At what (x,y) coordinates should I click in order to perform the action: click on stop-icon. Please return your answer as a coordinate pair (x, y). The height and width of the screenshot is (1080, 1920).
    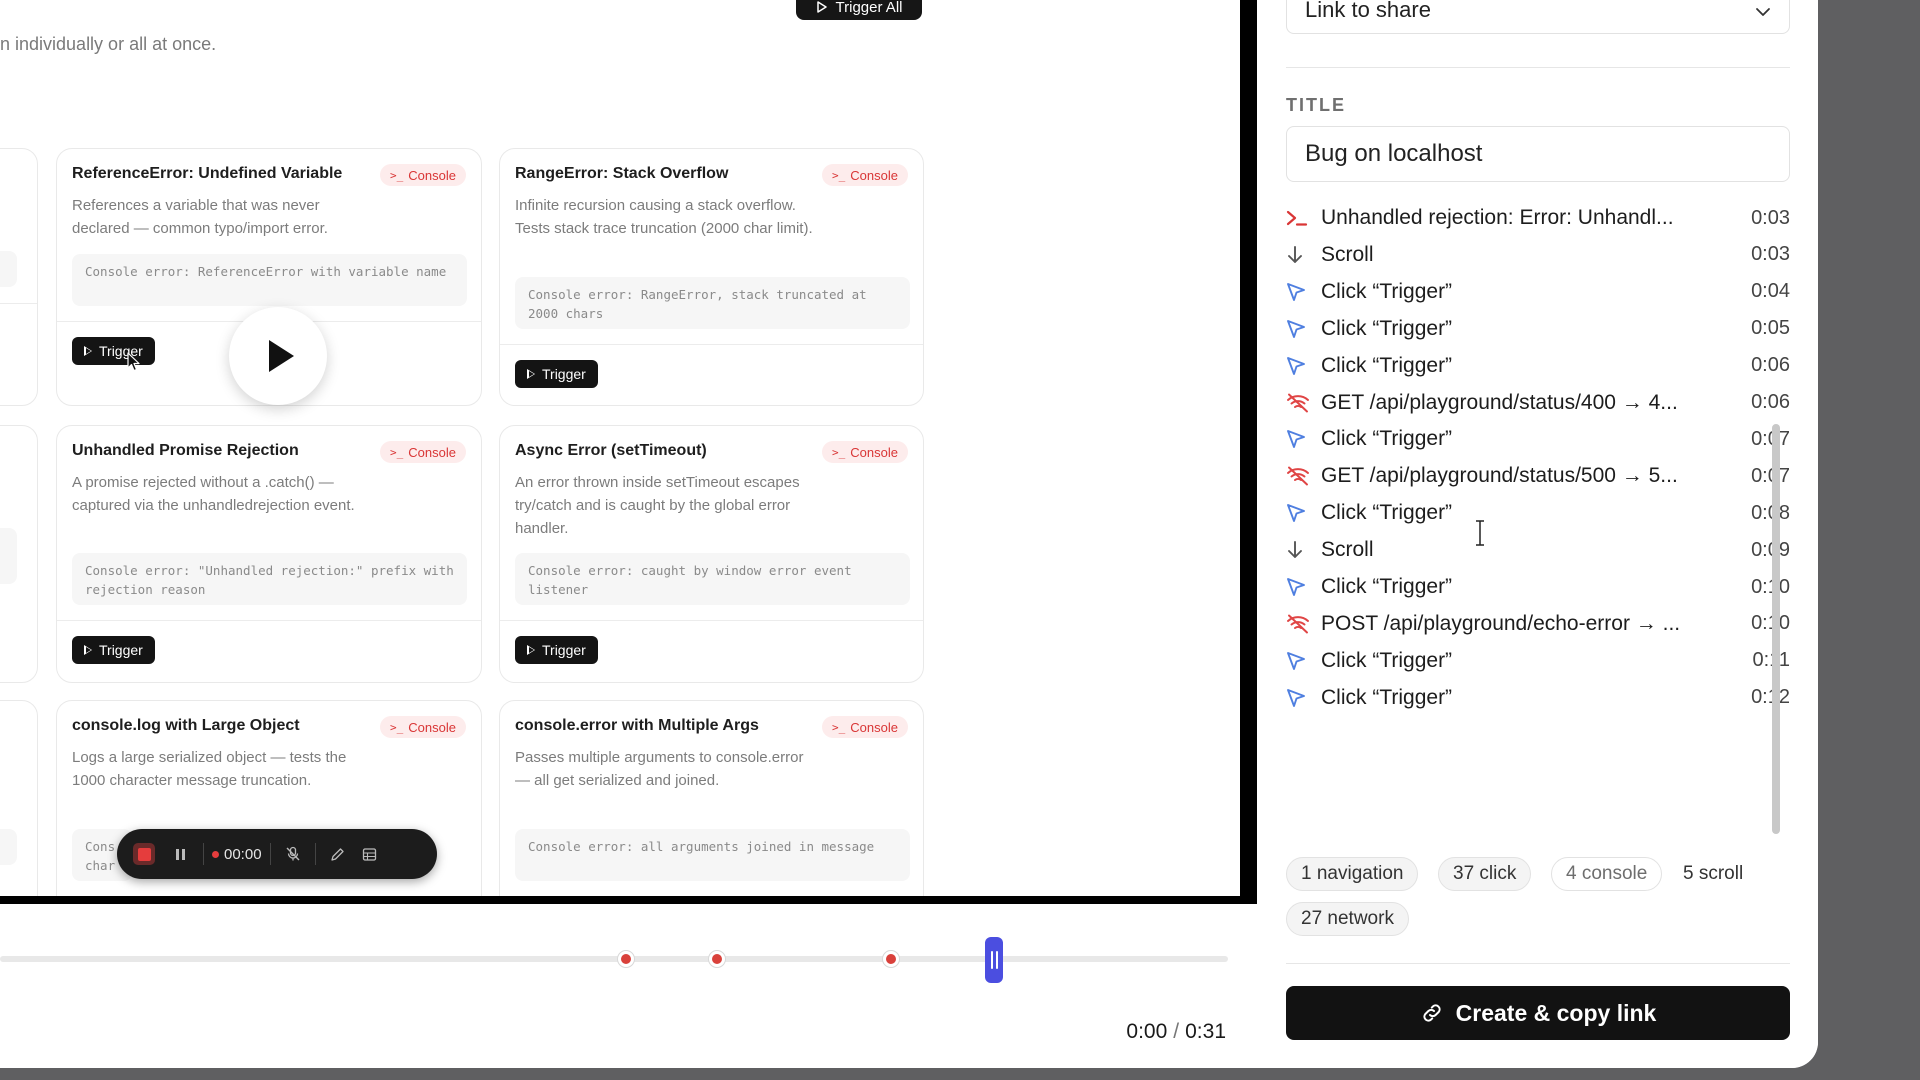
    Looking at the image, I should click on (144, 854).